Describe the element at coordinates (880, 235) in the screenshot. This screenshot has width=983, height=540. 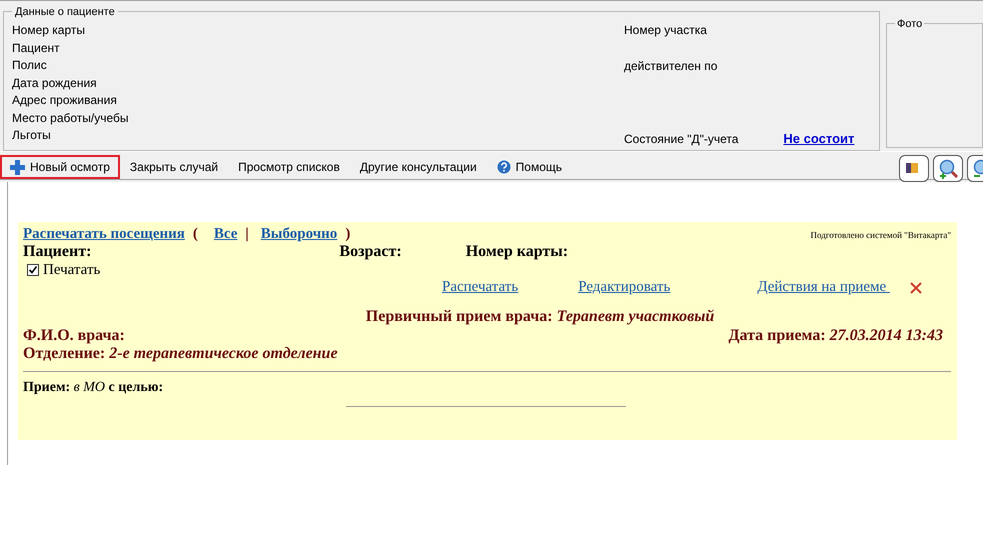
I see `credit-text: Подготовлено системой "Витакарта"` at that location.